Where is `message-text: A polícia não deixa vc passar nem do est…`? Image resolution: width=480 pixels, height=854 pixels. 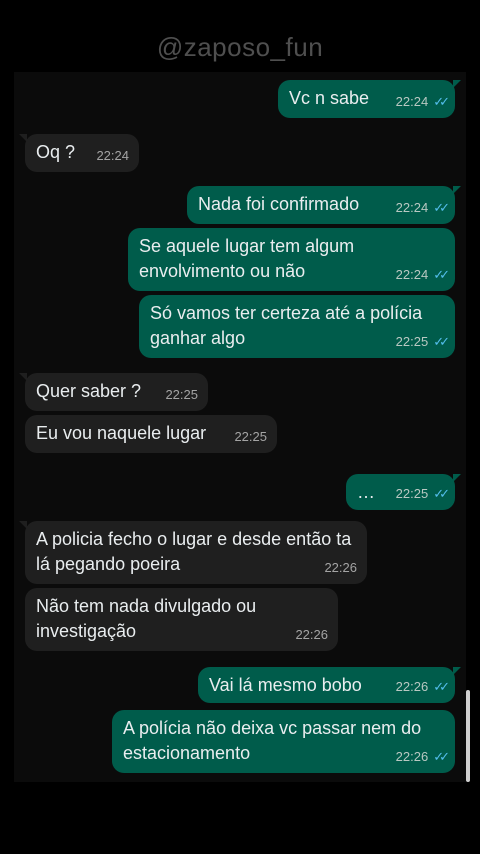 message-text: A polícia não deixa vc passar nem do est… is located at coordinates (275, 740).